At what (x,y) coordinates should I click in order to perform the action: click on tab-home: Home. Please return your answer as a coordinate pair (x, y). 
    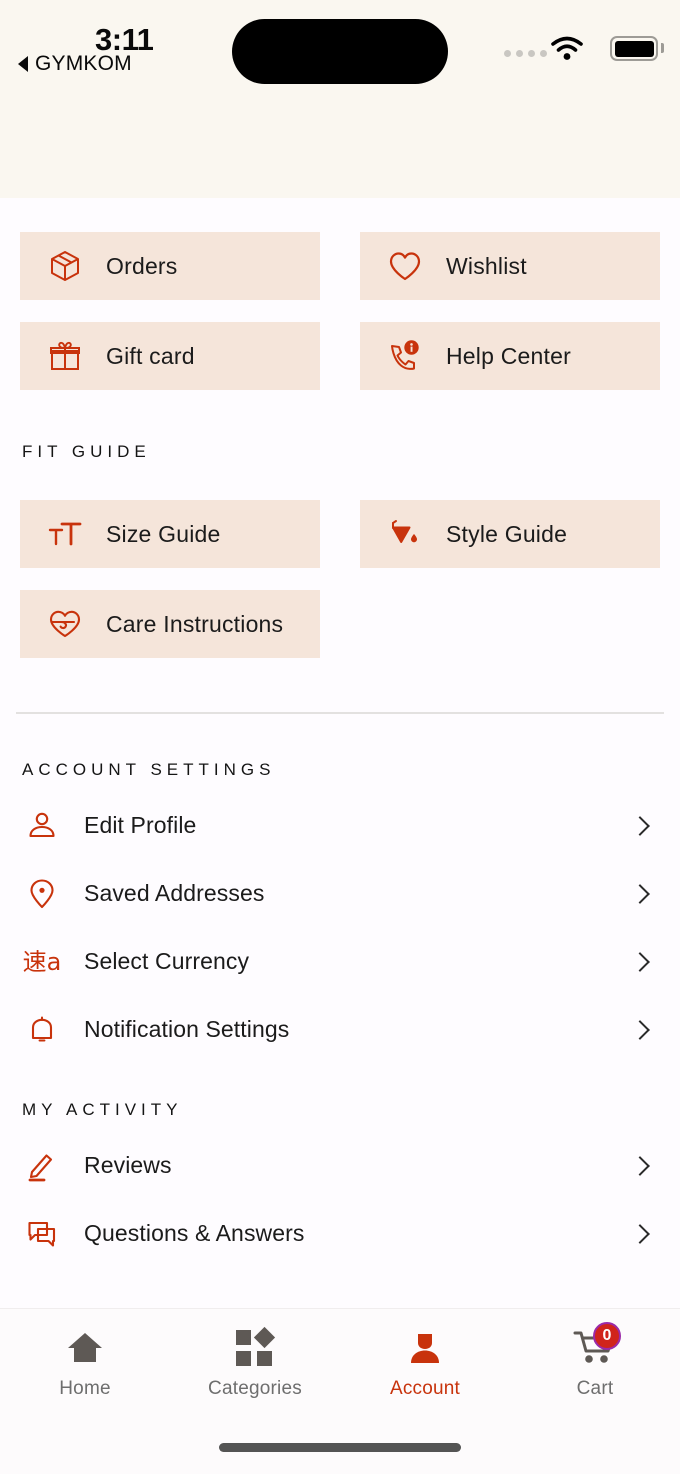
    Looking at the image, I should click on (85, 1364).